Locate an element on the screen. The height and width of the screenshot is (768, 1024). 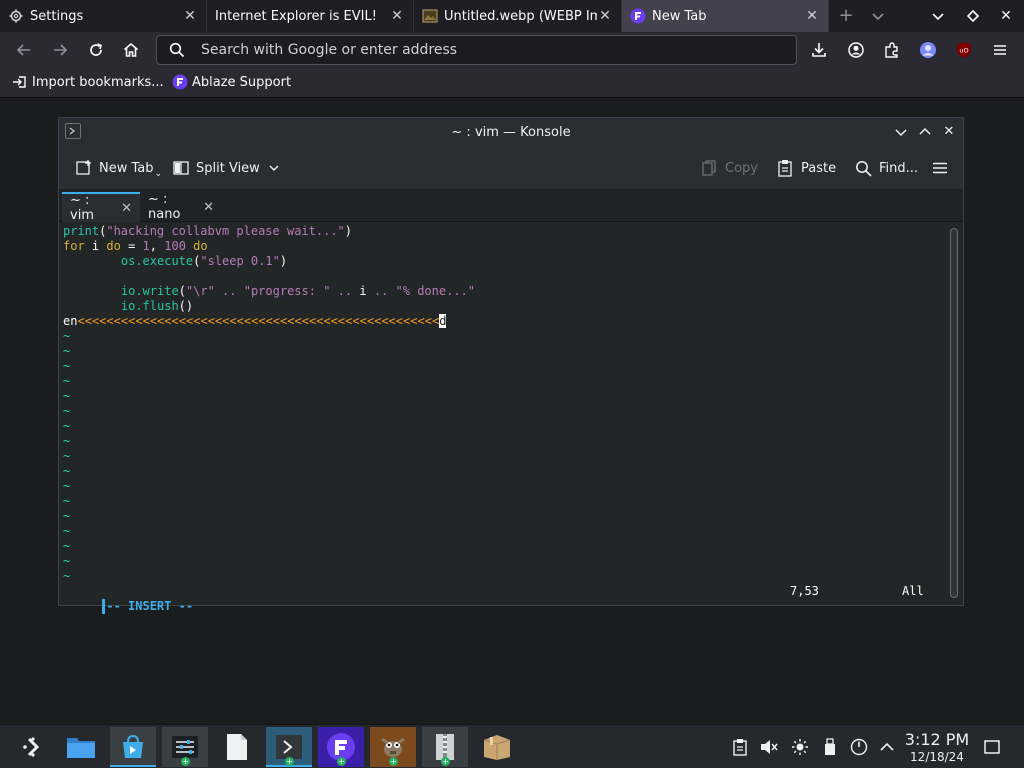
tab-untitled-webp: Untitled.webp (WEBP Im ✕ is located at coordinates (518, 16).